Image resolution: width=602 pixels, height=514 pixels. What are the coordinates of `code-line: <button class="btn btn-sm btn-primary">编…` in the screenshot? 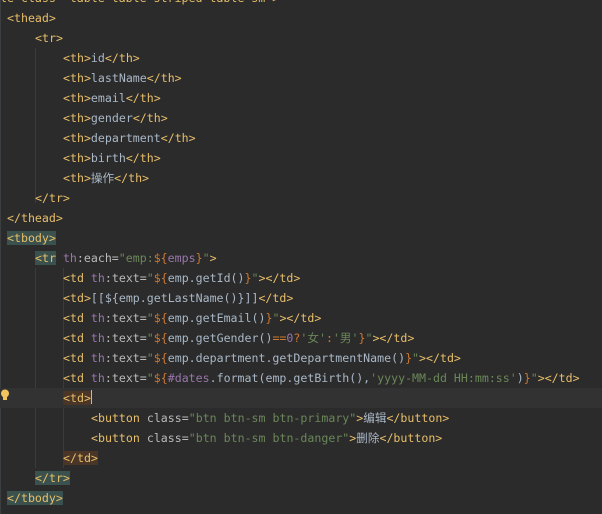 It's located at (224, 418).